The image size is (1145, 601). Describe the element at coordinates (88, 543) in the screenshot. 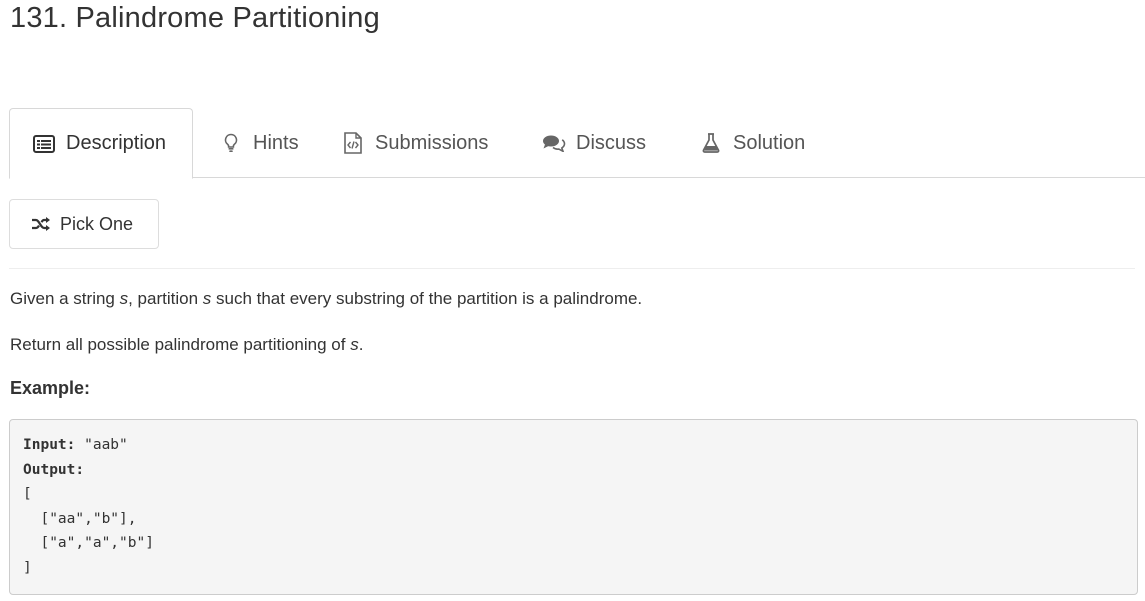

I see `output-line: ["a","a","b"]` at that location.